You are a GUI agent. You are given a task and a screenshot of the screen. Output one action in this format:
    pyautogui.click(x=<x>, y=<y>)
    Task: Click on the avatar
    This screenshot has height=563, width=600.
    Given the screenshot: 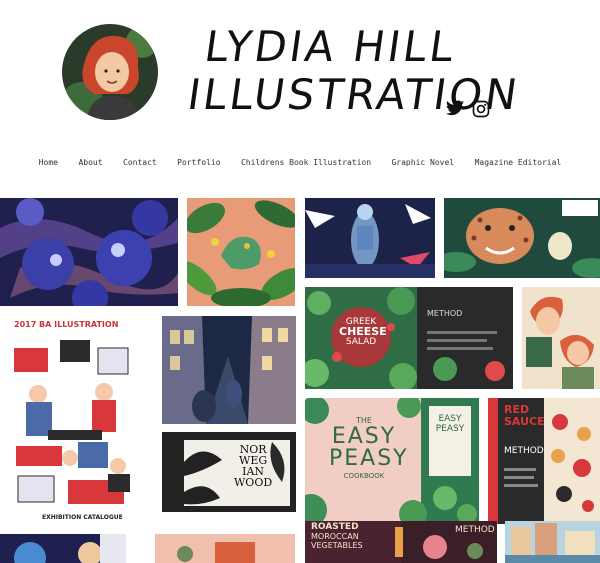 What is the action you would take?
    pyautogui.click(x=110, y=72)
    